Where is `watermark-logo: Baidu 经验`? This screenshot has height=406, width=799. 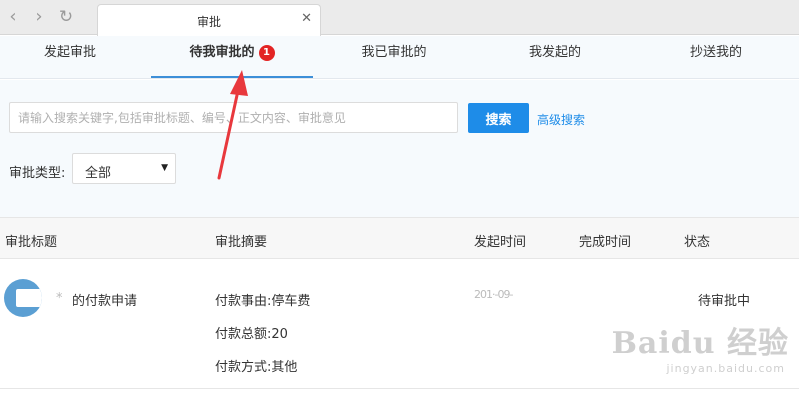
watermark-logo: Baidu 经验 is located at coordinates (700, 343).